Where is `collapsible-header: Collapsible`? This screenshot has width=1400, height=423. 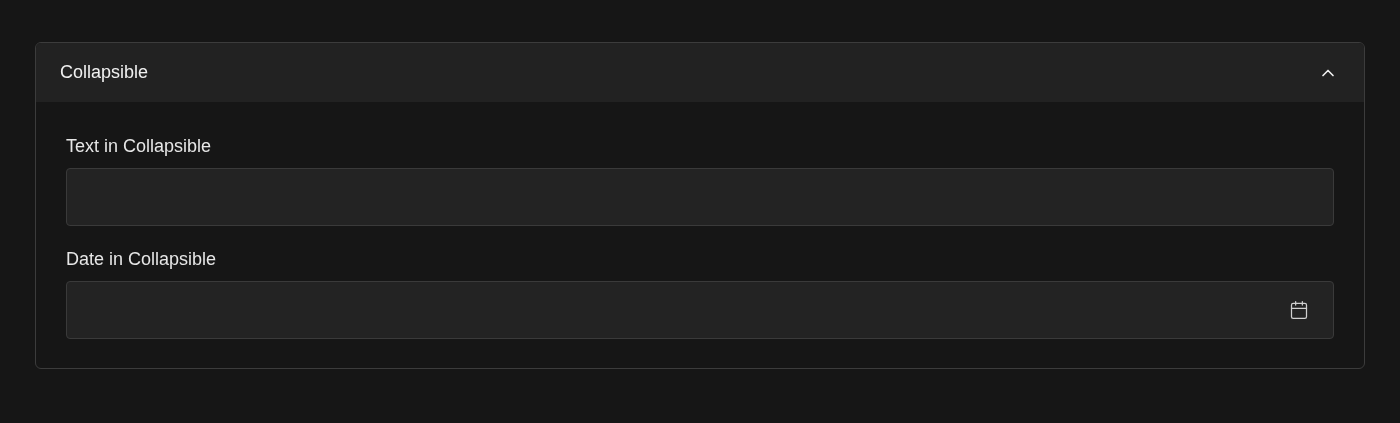
collapsible-header: Collapsible is located at coordinates (700, 72).